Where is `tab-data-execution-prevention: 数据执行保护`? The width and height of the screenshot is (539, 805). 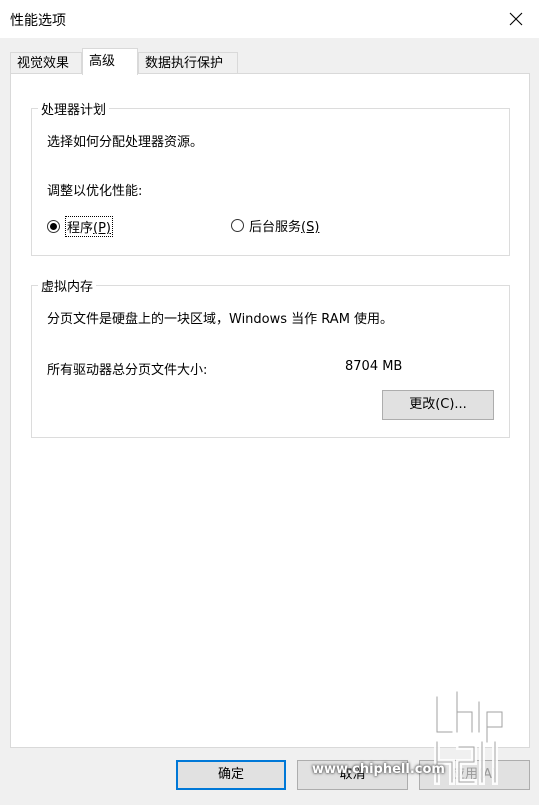 tab-data-execution-prevention: 数据执行保护 is located at coordinates (188, 63).